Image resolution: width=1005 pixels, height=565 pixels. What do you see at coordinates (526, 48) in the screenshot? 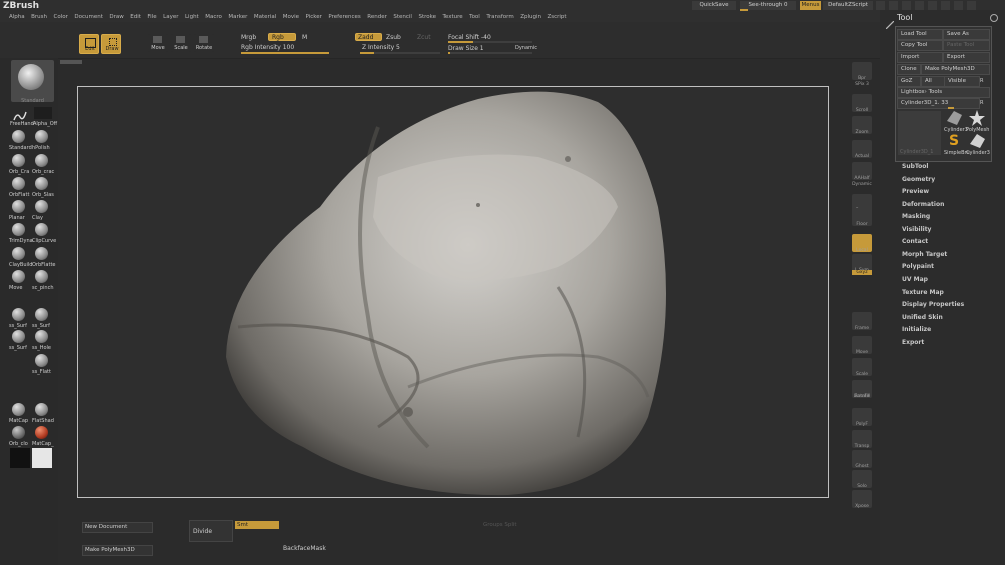
I see `dynamic-button: Dynamic` at bounding box center [526, 48].